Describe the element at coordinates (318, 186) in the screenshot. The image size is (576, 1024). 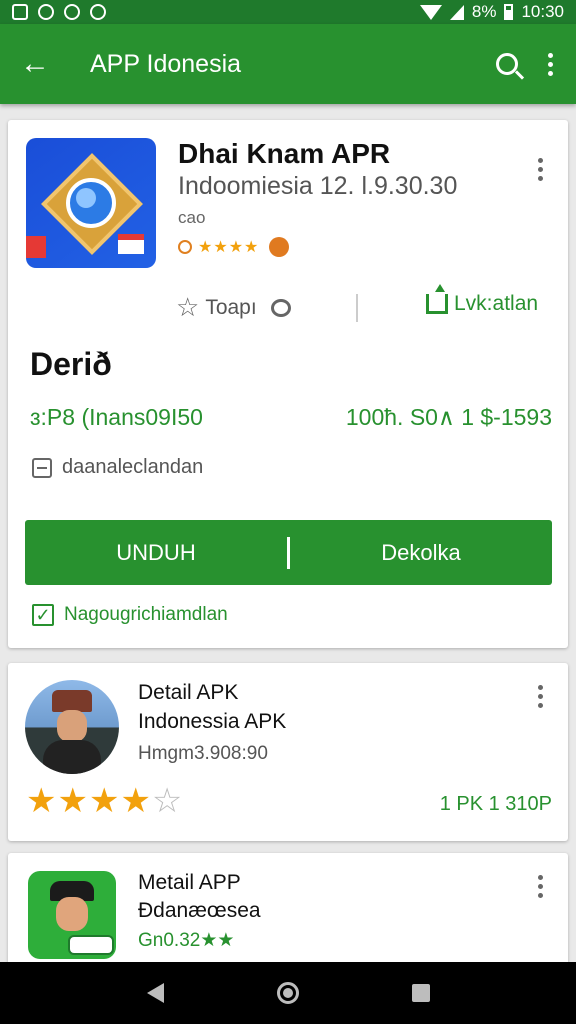
I see `app-version: Indoomiesia 12. l.9.30.30` at that location.